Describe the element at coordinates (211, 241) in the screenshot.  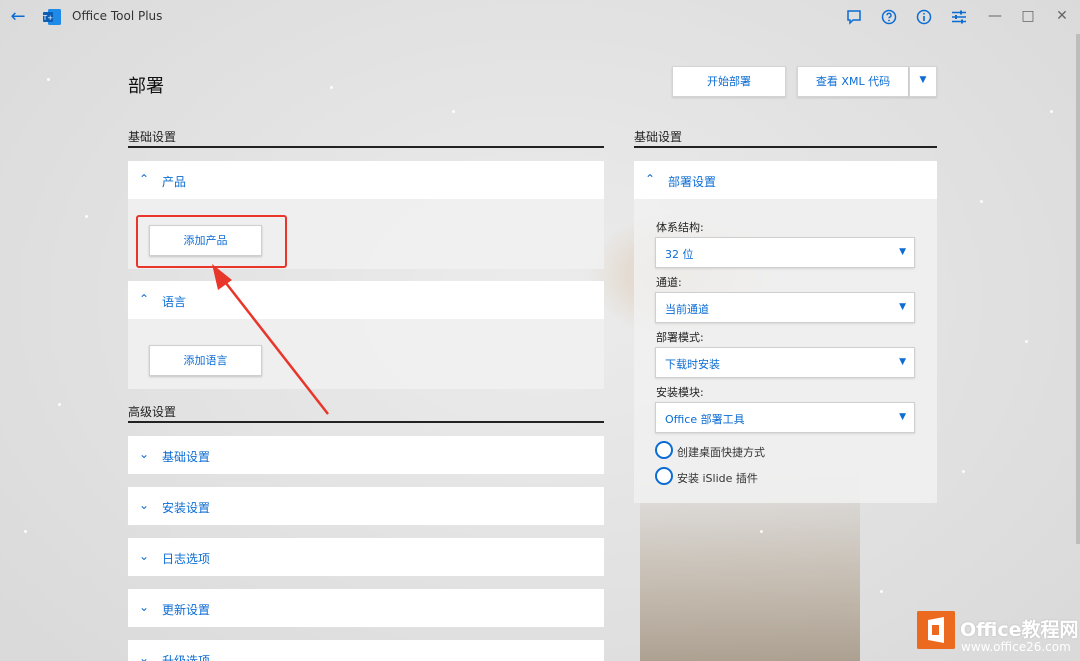
I see `highlight-box` at that location.